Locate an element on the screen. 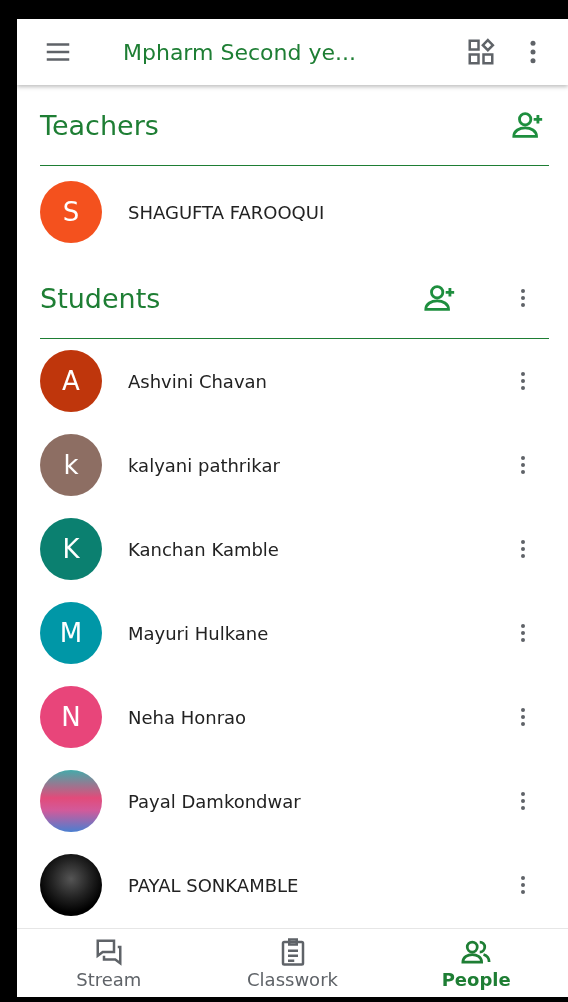 The height and width of the screenshot is (1002, 568). person-name: Mayuri Hulkane is located at coordinates (199, 633).